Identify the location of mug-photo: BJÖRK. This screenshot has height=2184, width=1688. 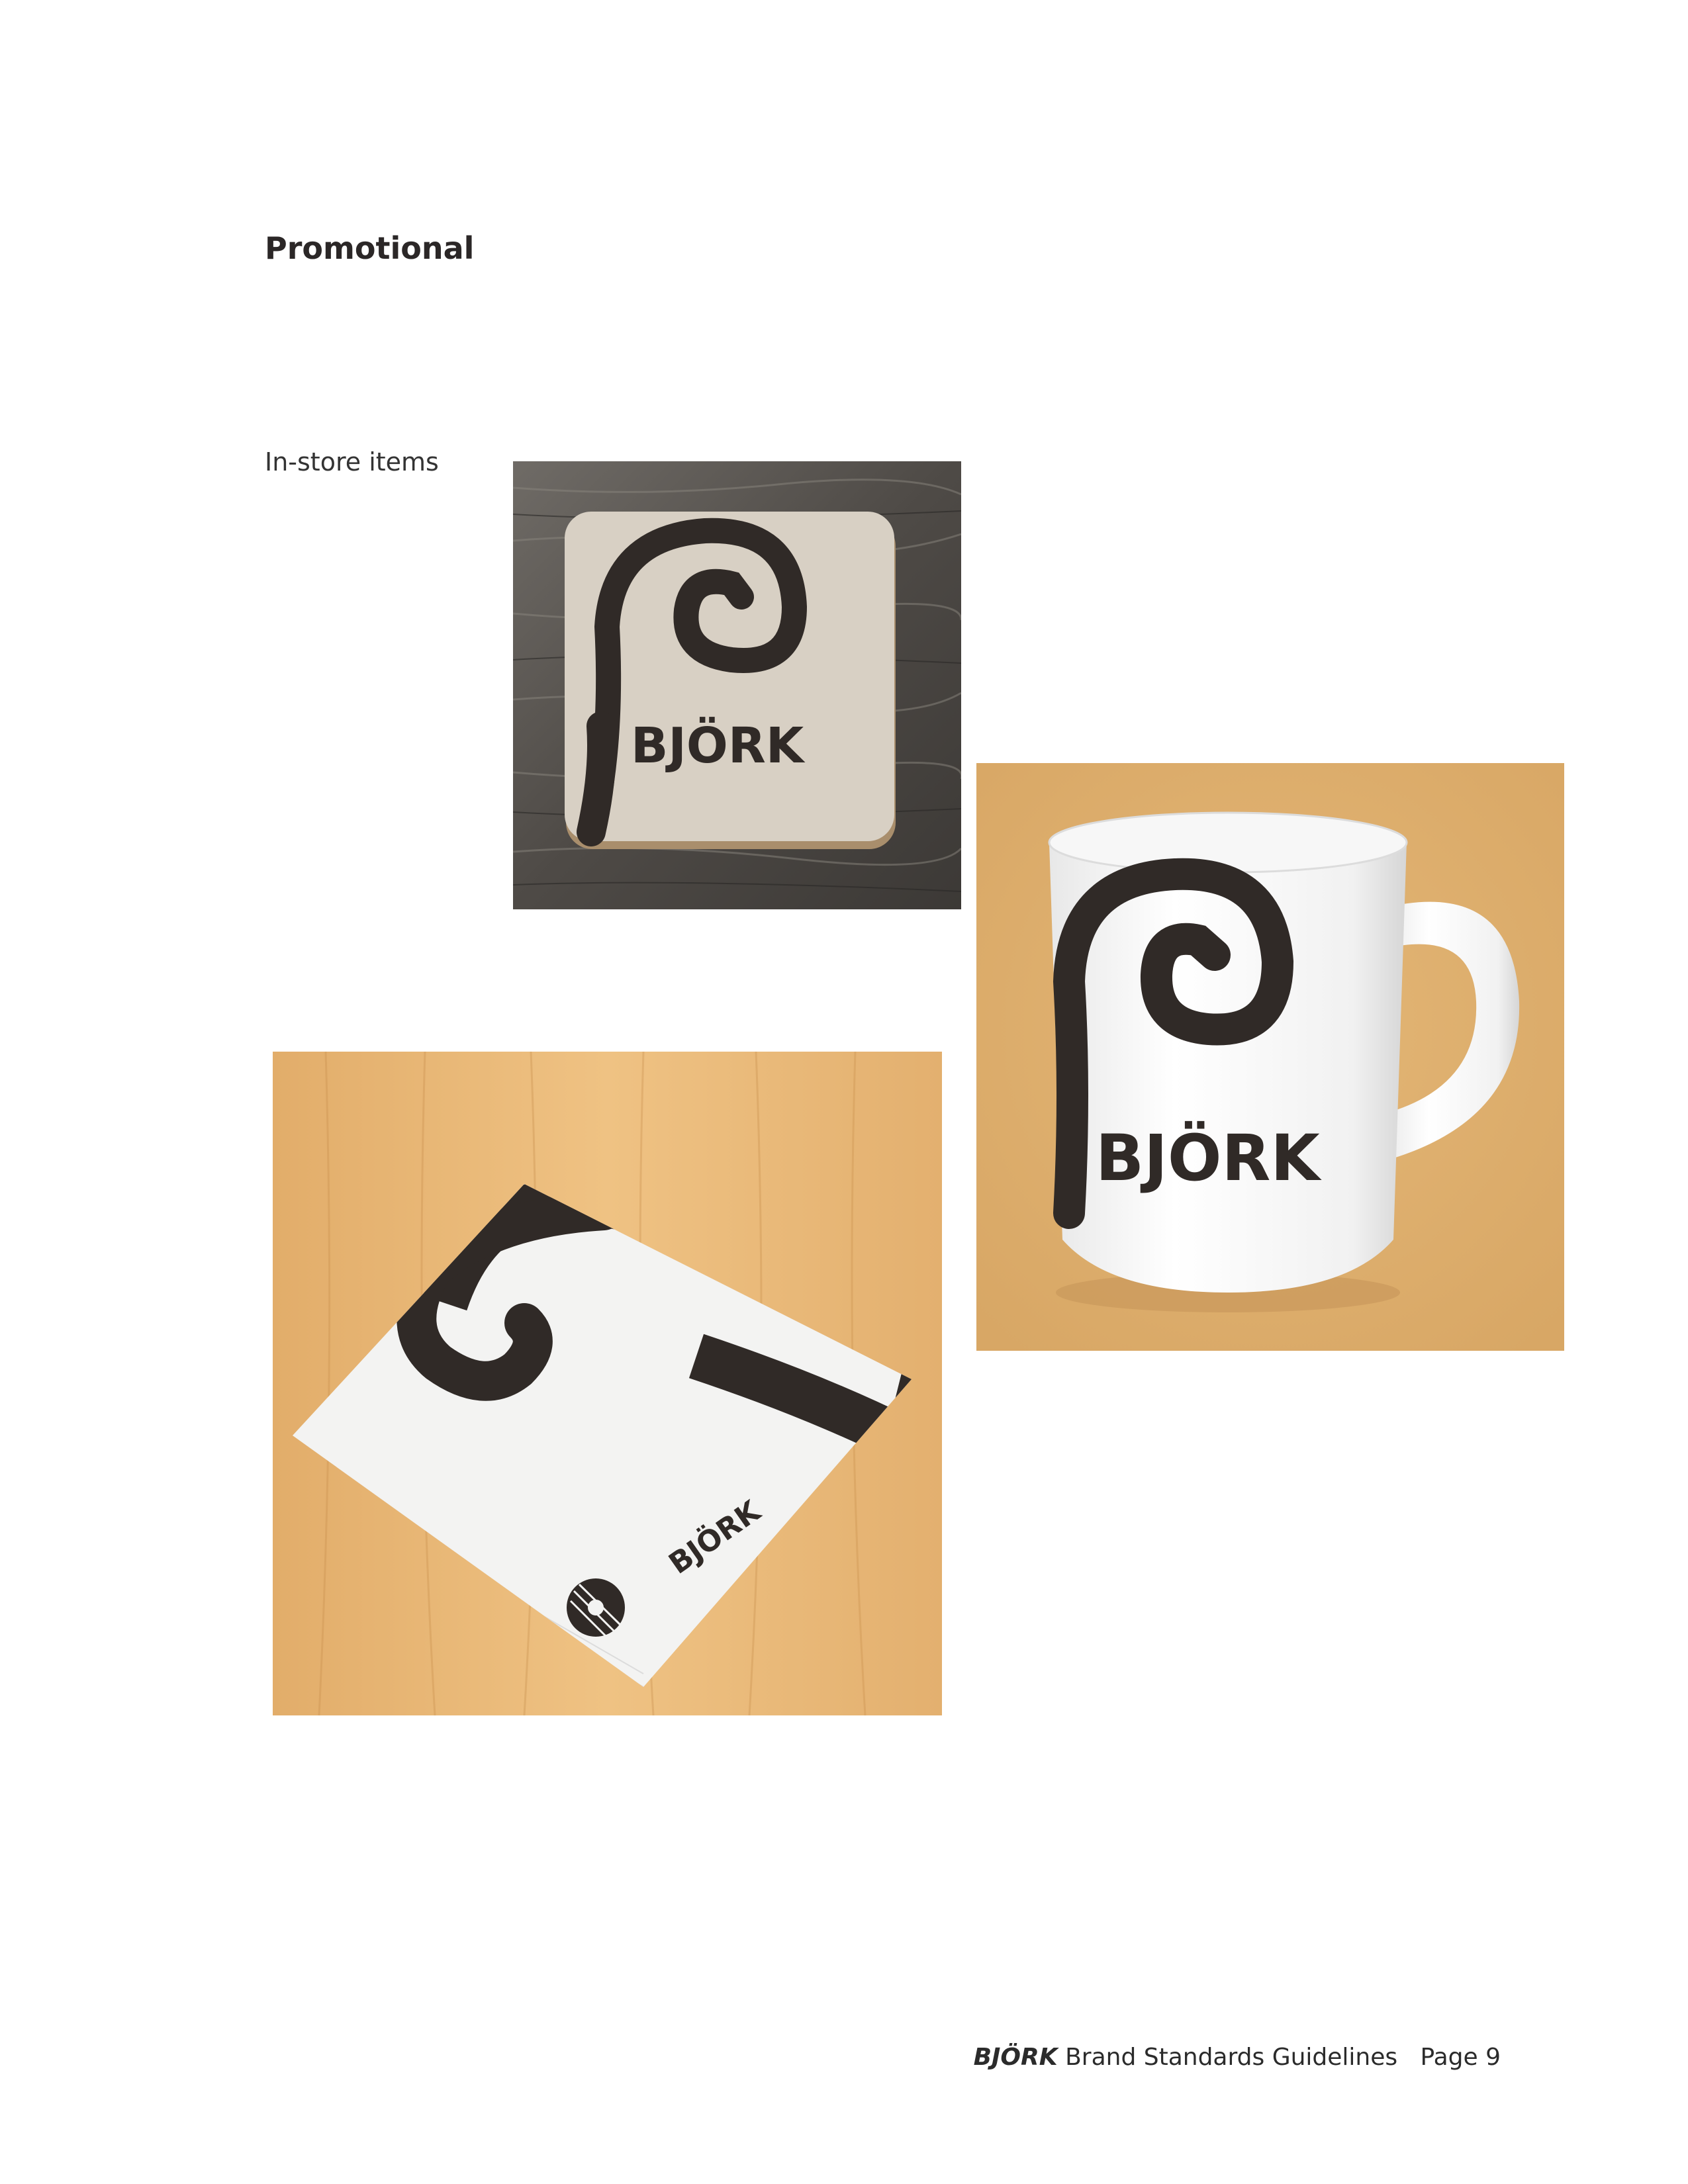
(1270, 1057).